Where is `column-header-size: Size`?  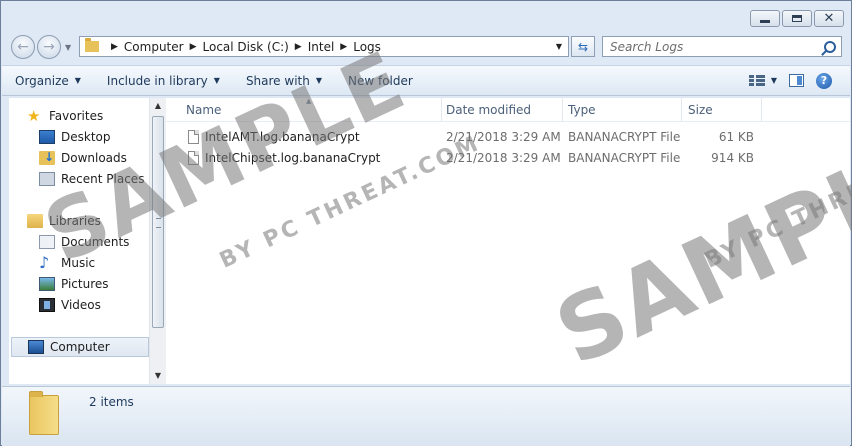
column-header-size: Size is located at coordinates (722, 110).